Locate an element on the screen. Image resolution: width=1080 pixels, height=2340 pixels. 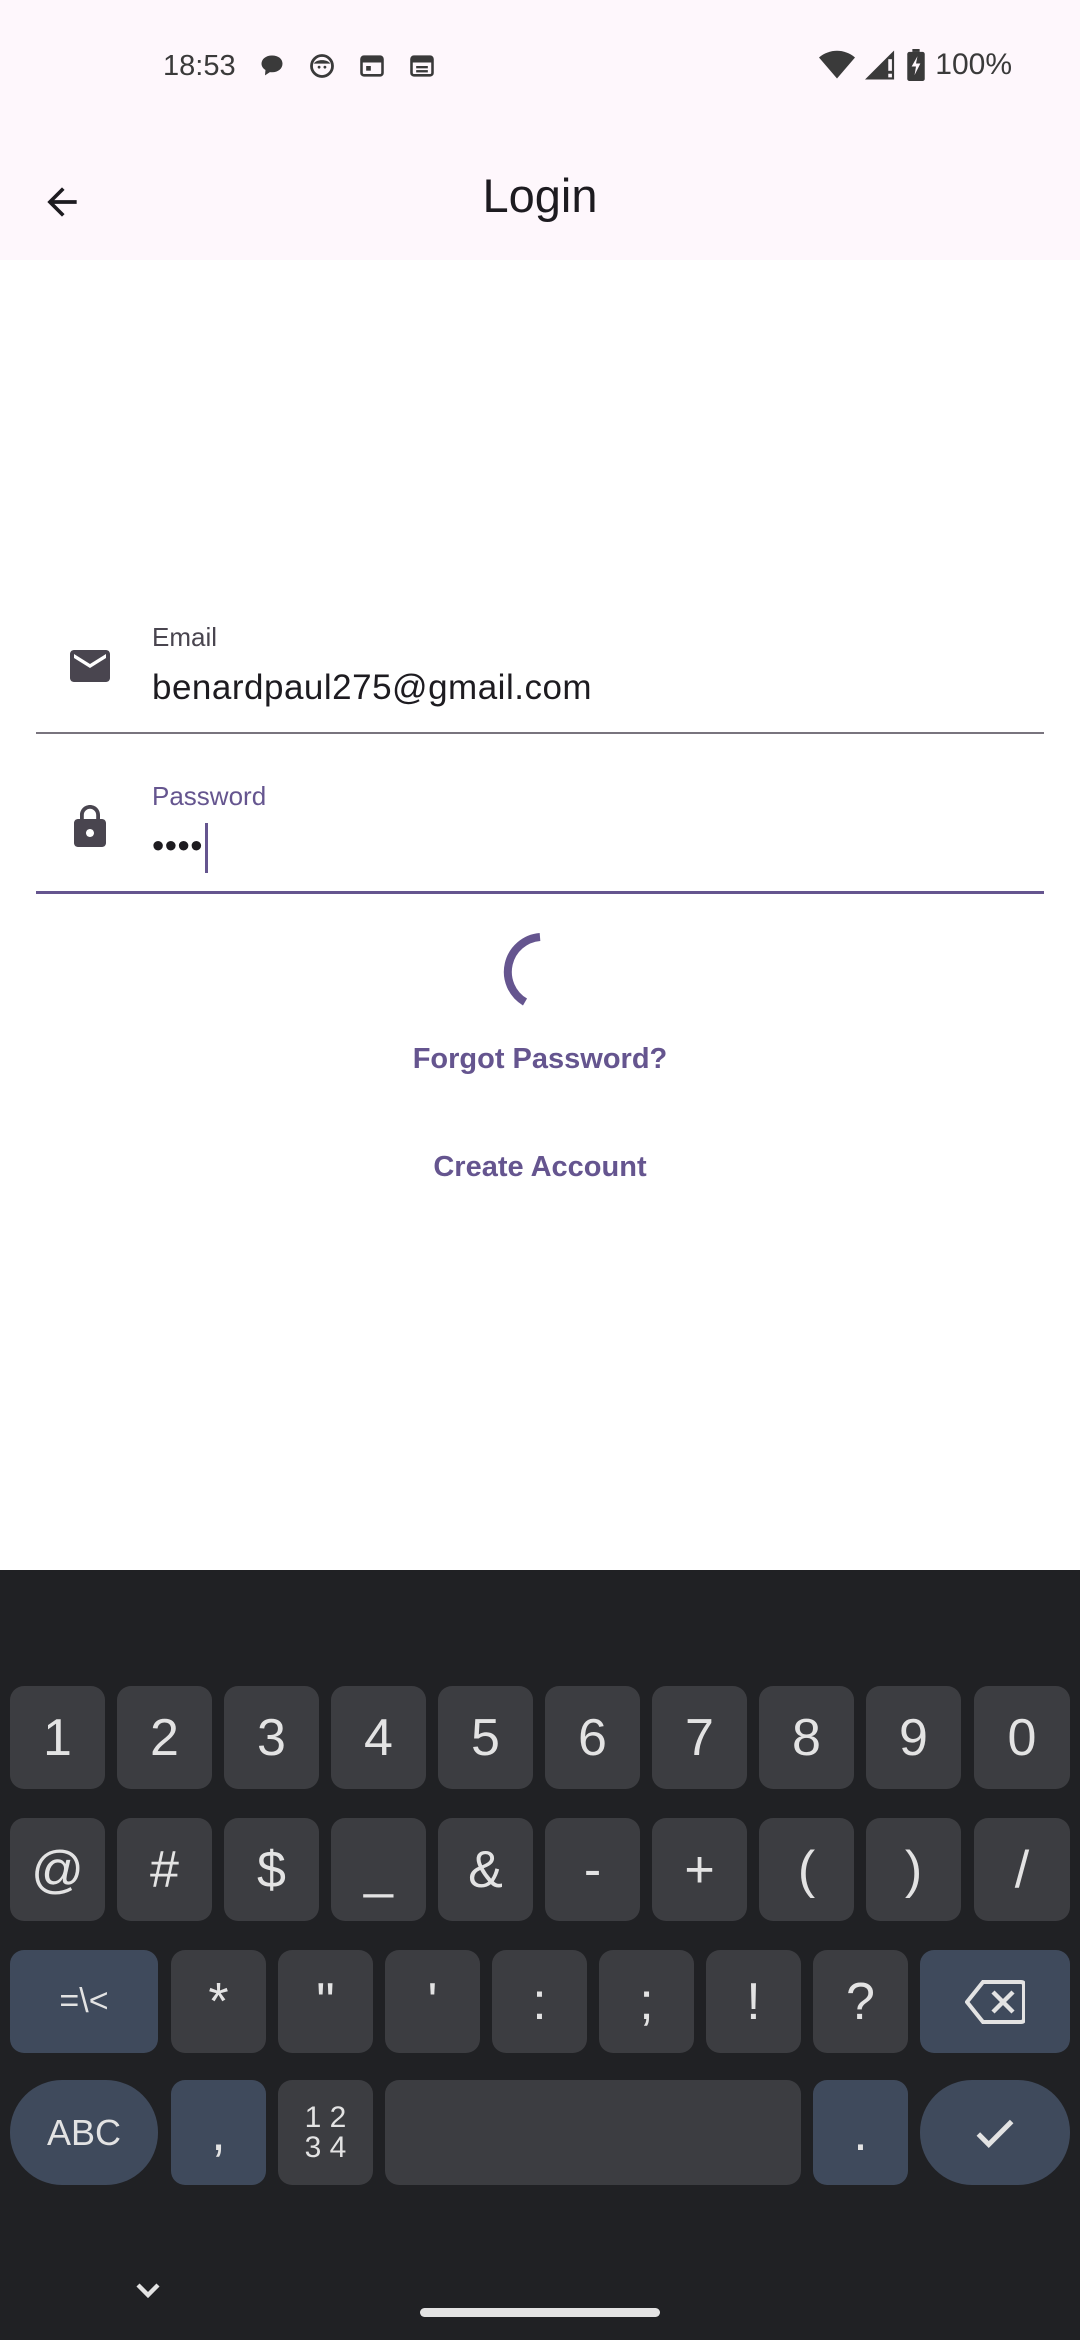
key-9: 9 is located at coordinates (913, 1737).